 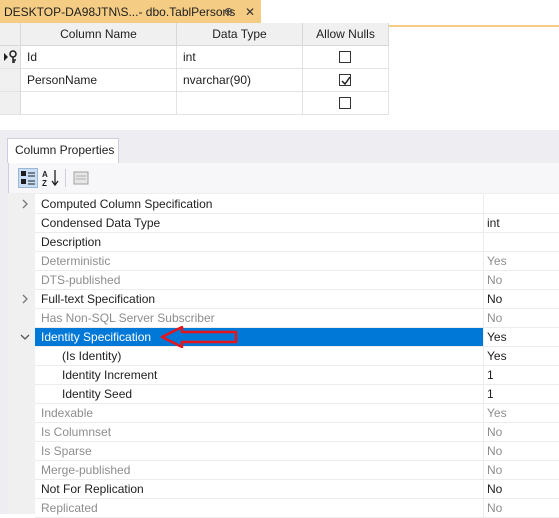 What do you see at coordinates (63, 150) in the screenshot?
I see `tab-column-properties: Column Properties` at bounding box center [63, 150].